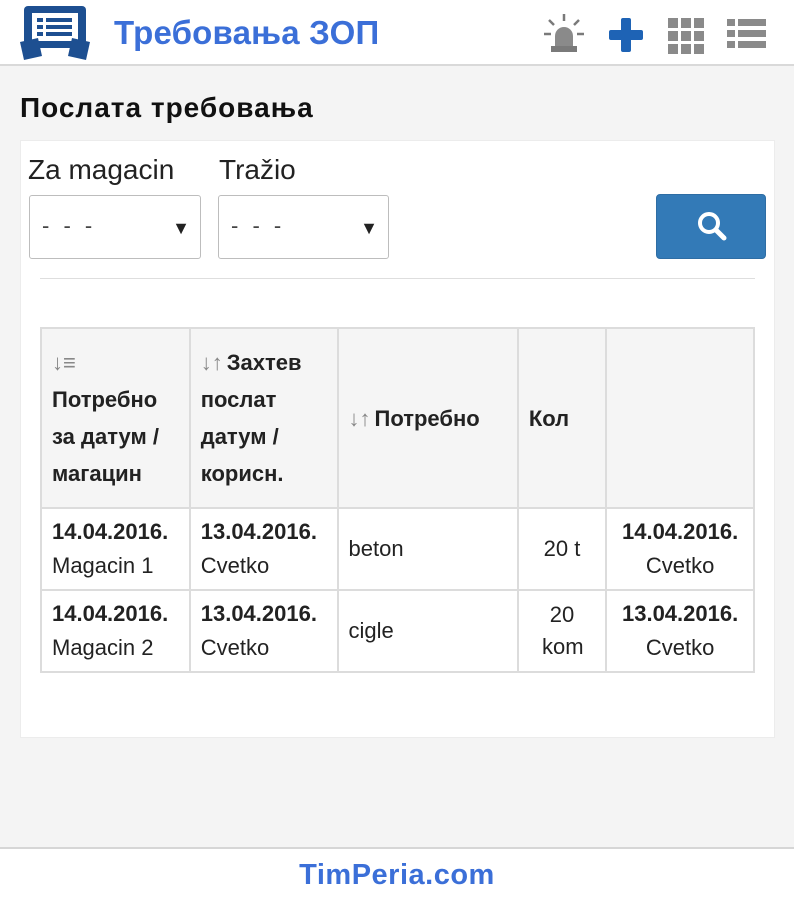 The height and width of the screenshot is (900, 794). What do you see at coordinates (562, 549) in the screenshot?
I see `qty-cell: 20 t` at bounding box center [562, 549].